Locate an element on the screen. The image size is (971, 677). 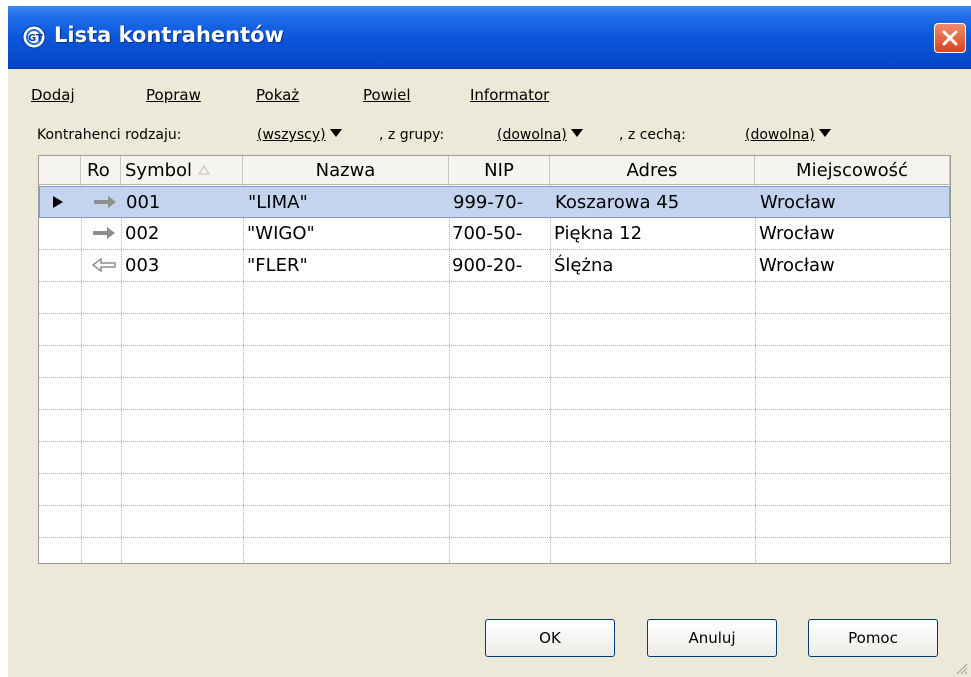
cancel-button: Anuluj is located at coordinates (712, 638).